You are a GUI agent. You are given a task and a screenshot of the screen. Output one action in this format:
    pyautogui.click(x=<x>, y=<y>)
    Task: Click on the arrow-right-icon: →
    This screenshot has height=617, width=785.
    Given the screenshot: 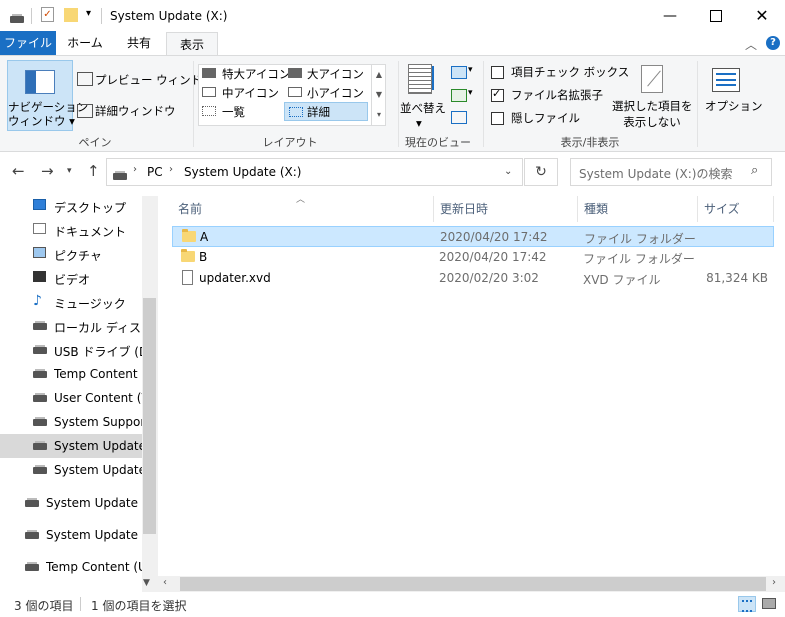 What is the action you would take?
    pyautogui.click(x=47, y=171)
    